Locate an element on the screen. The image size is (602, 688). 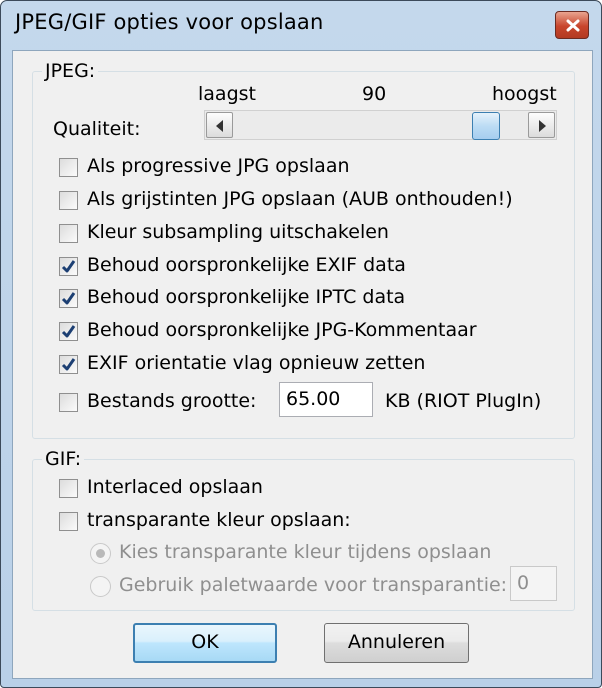
ok-button: OK is located at coordinates (205, 643).